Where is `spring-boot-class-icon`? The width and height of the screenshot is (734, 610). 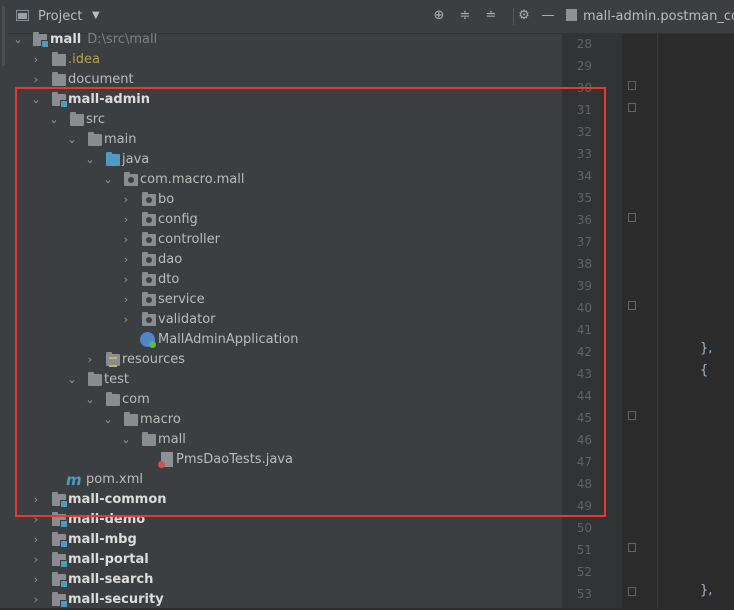
spring-boot-class-icon is located at coordinates (148, 340).